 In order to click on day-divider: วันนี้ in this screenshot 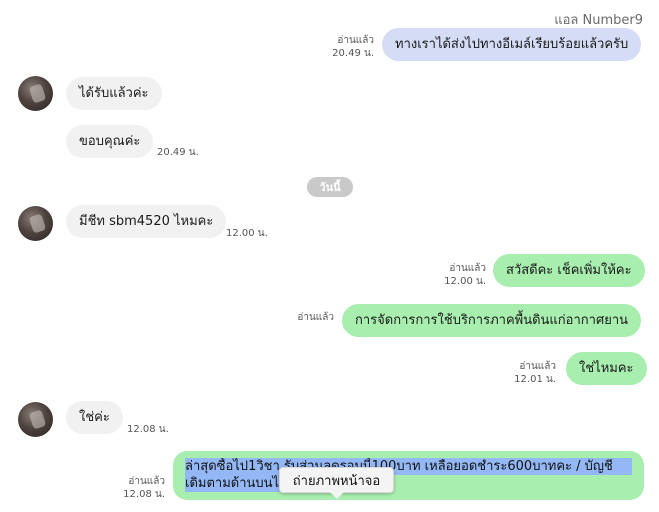, I will do `click(330, 187)`.